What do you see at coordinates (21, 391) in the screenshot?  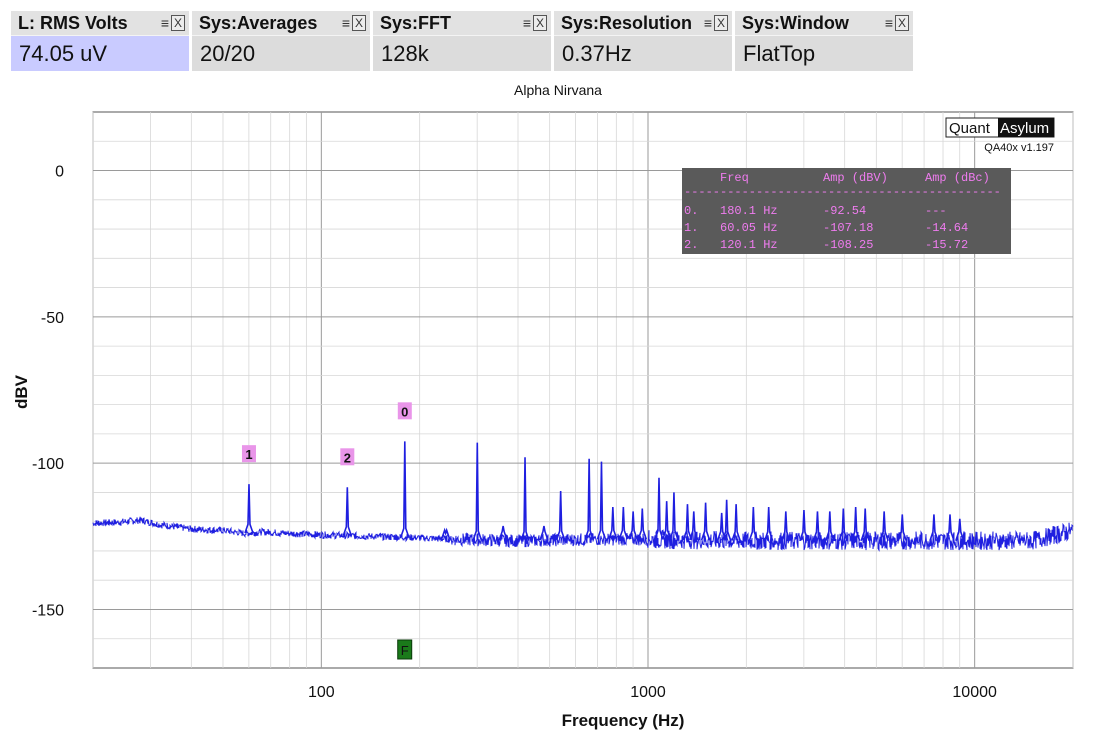 I see `y-axis-label: dBV` at bounding box center [21, 391].